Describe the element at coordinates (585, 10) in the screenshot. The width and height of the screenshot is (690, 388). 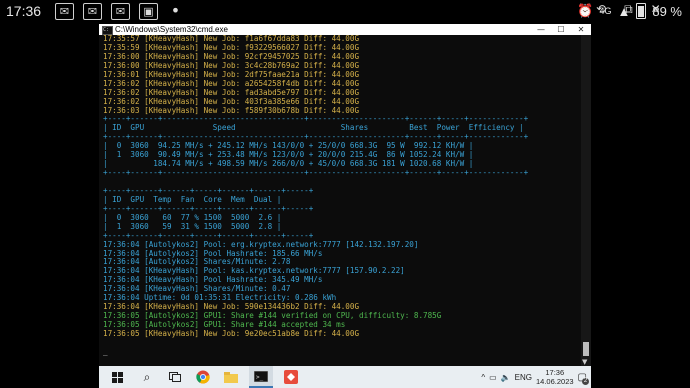
I see `alarm-icon: ⏰` at that location.